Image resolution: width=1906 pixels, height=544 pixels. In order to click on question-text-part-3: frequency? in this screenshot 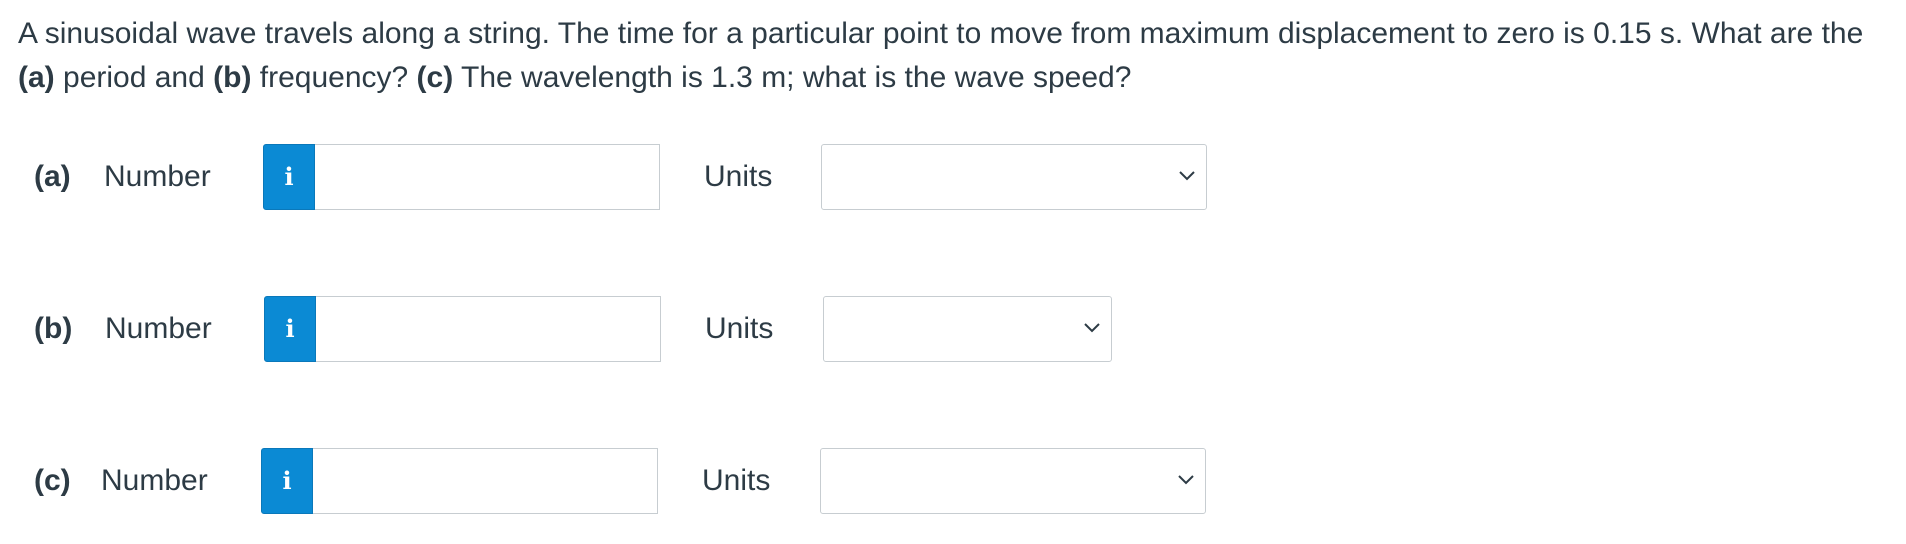, I will do `click(334, 77)`.